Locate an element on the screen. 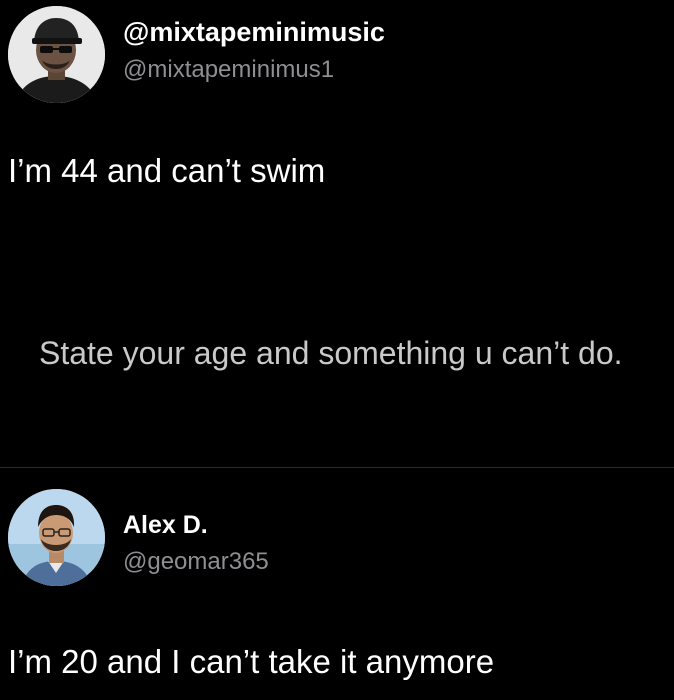  avatar-mixtapeminimusic is located at coordinates (56, 54).